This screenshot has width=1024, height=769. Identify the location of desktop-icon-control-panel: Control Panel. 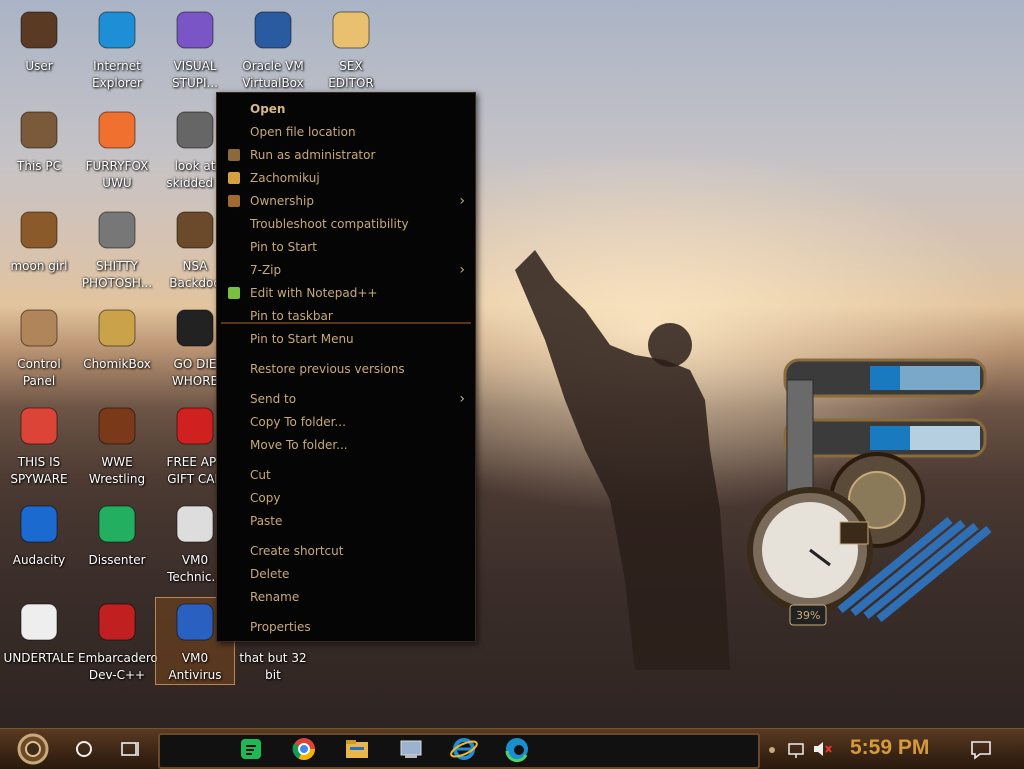
(39, 347).